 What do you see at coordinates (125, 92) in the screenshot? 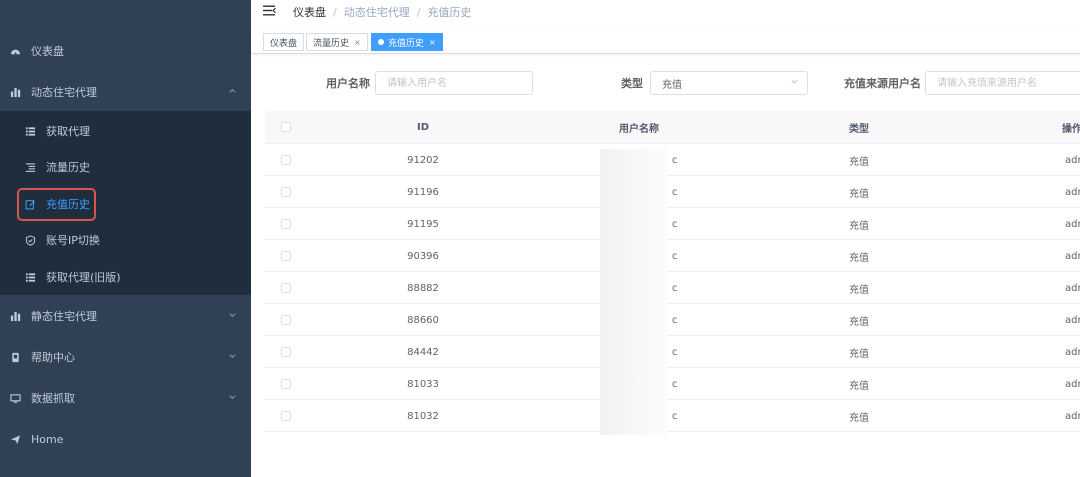
I see `sidebar-item-dynamic-proxy: 动态住宅代理` at bounding box center [125, 92].